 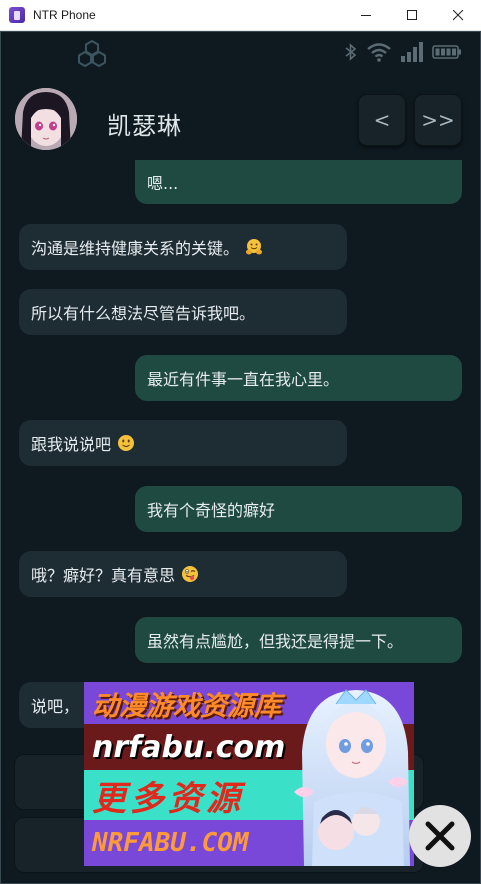 I want to click on window-controls, so click(x=412, y=15).